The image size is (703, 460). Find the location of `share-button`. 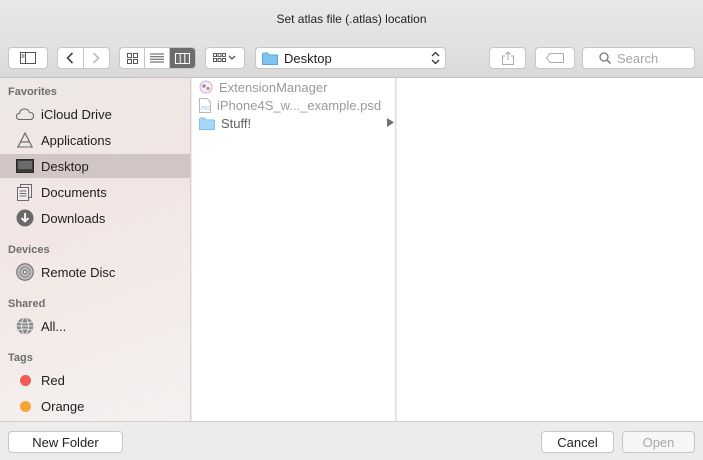

share-button is located at coordinates (507, 58).